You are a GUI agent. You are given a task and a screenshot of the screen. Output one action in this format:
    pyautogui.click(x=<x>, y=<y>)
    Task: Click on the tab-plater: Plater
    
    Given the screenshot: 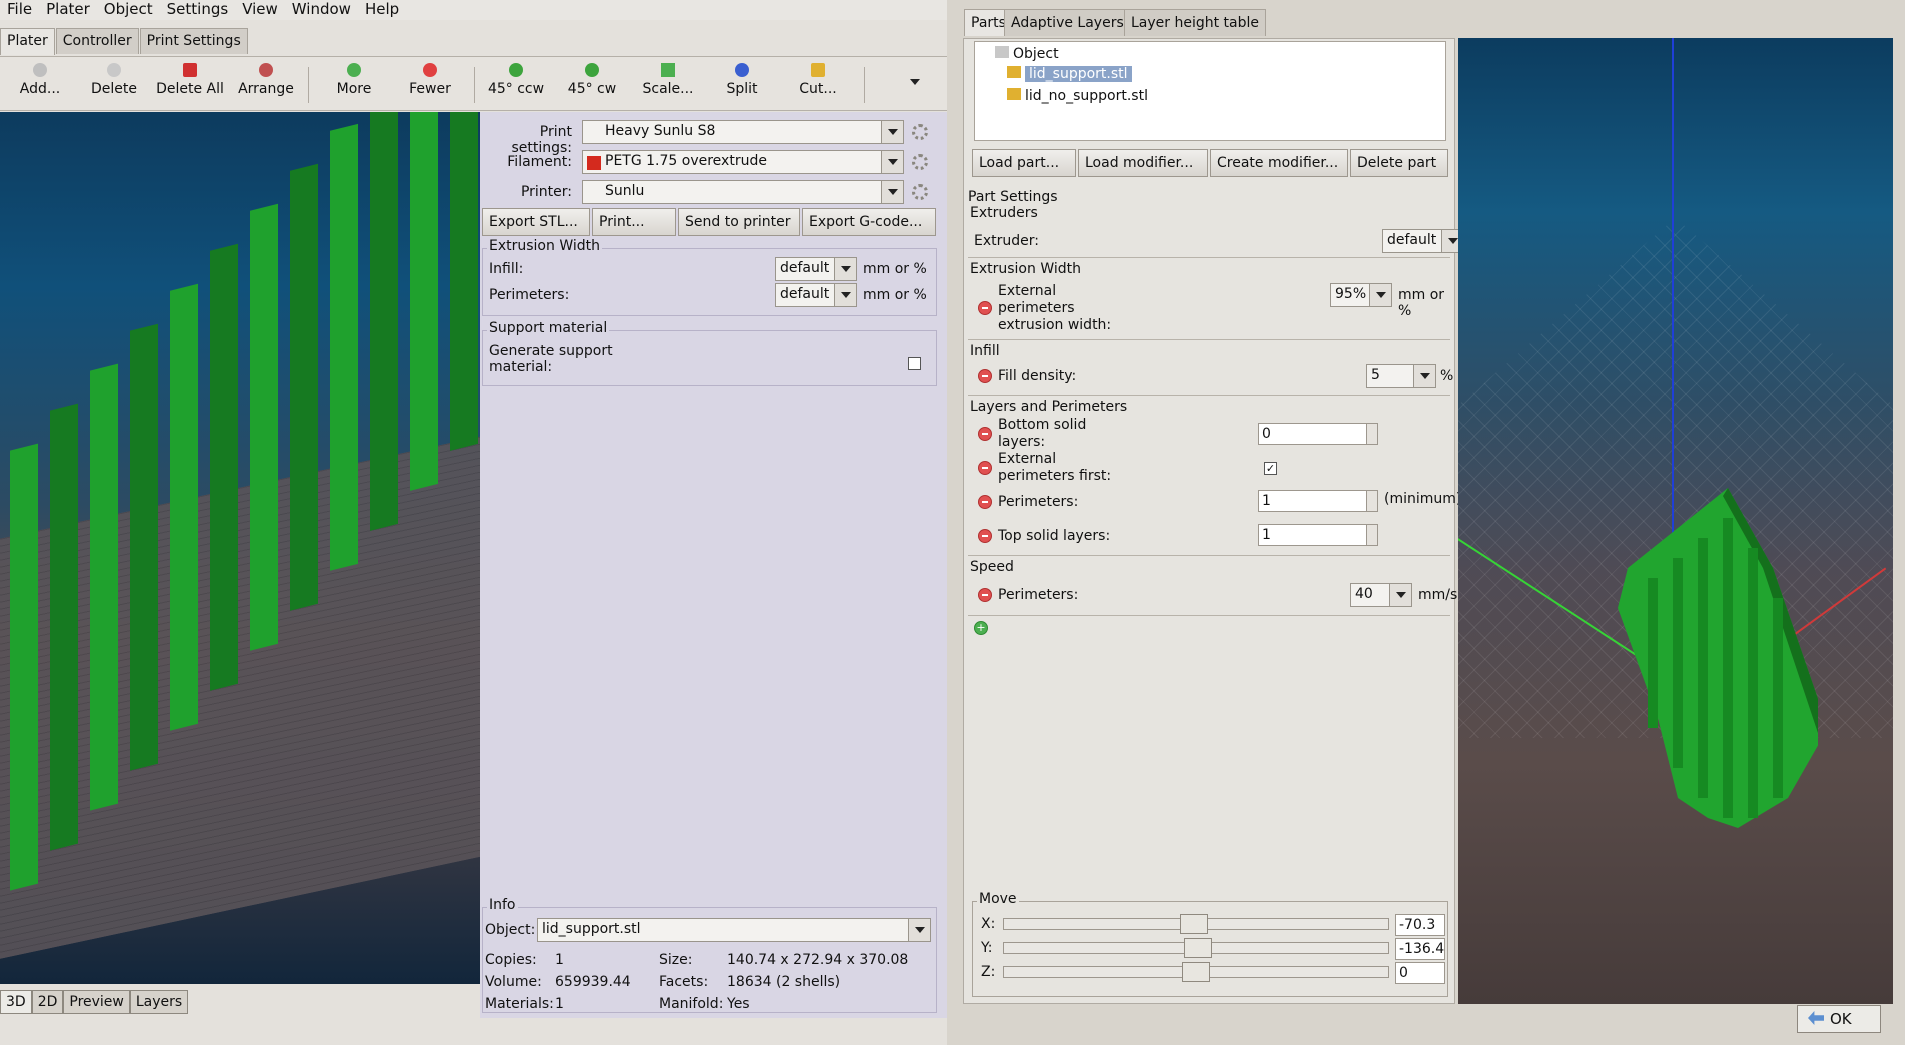 What is the action you would take?
    pyautogui.click(x=27, y=41)
    